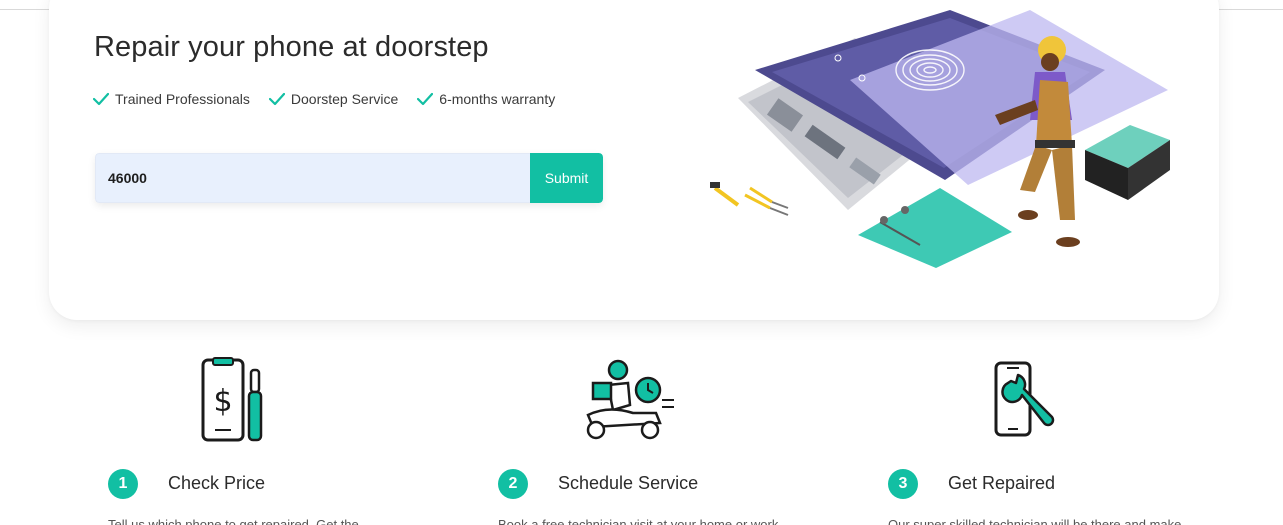 This screenshot has width=1283, height=525. I want to click on step-title: Get Repaired, so click(1002, 483).